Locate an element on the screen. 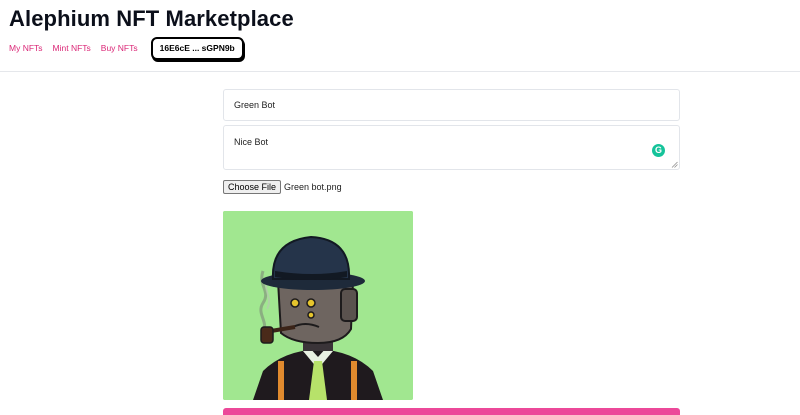 Image resolution: width=800 pixels, height=415 pixels. robot-nft-image is located at coordinates (318, 305).